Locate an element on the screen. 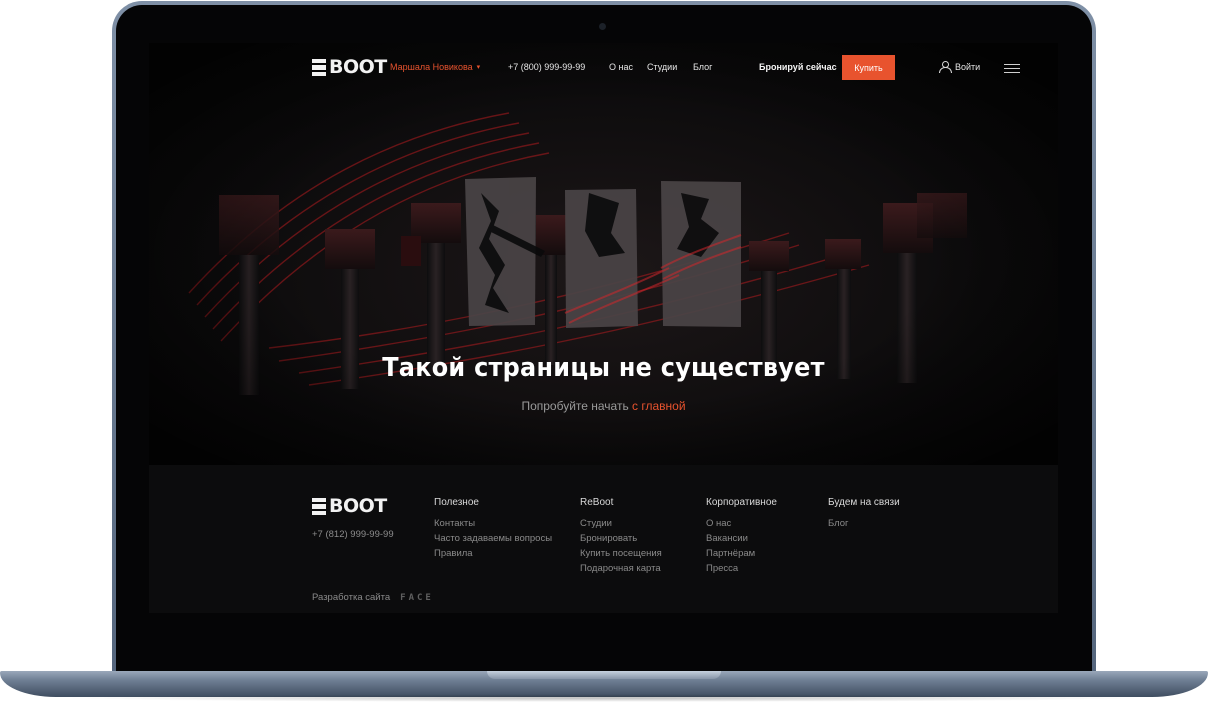 This screenshot has height=703, width=1208. login-link: Войти is located at coordinates (960, 67).